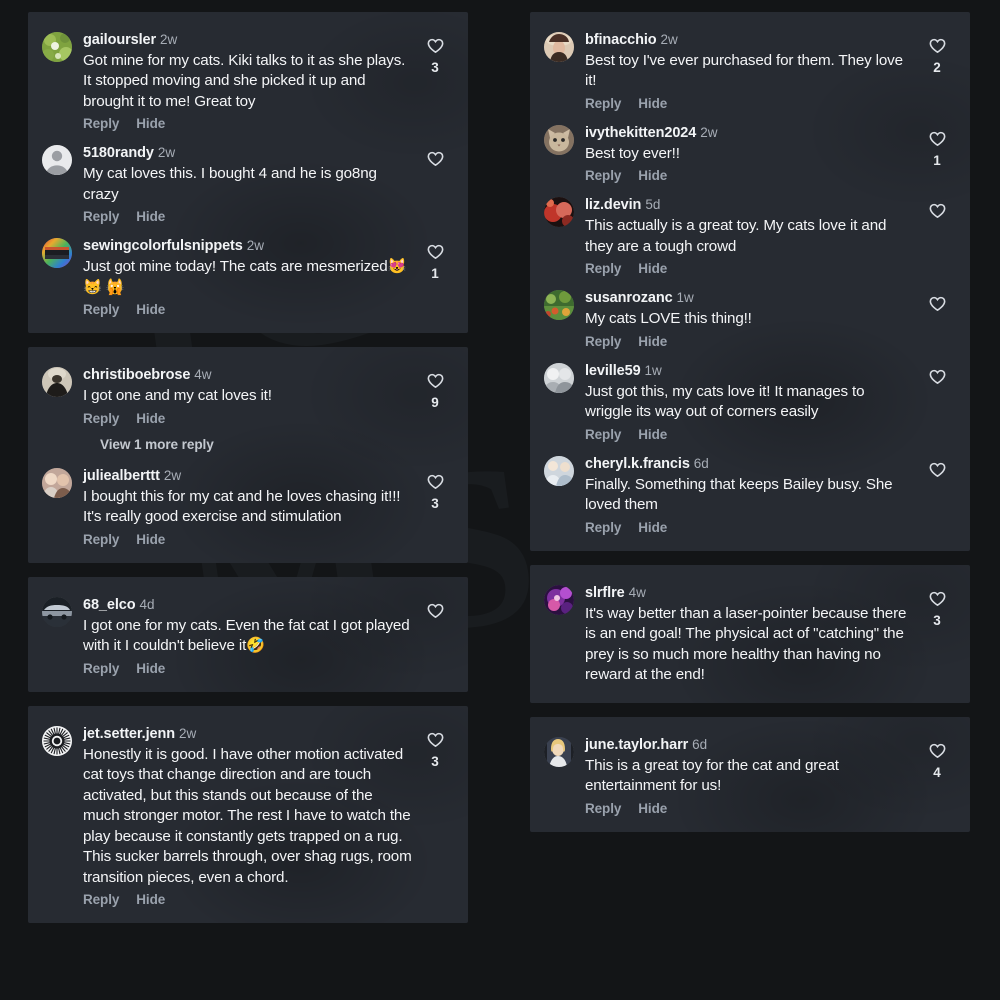 The height and width of the screenshot is (1000, 1000). Describe the element at coordinates (749, 593) in the screenshot. I see `comment-meta: slrflre 4w` at that location.